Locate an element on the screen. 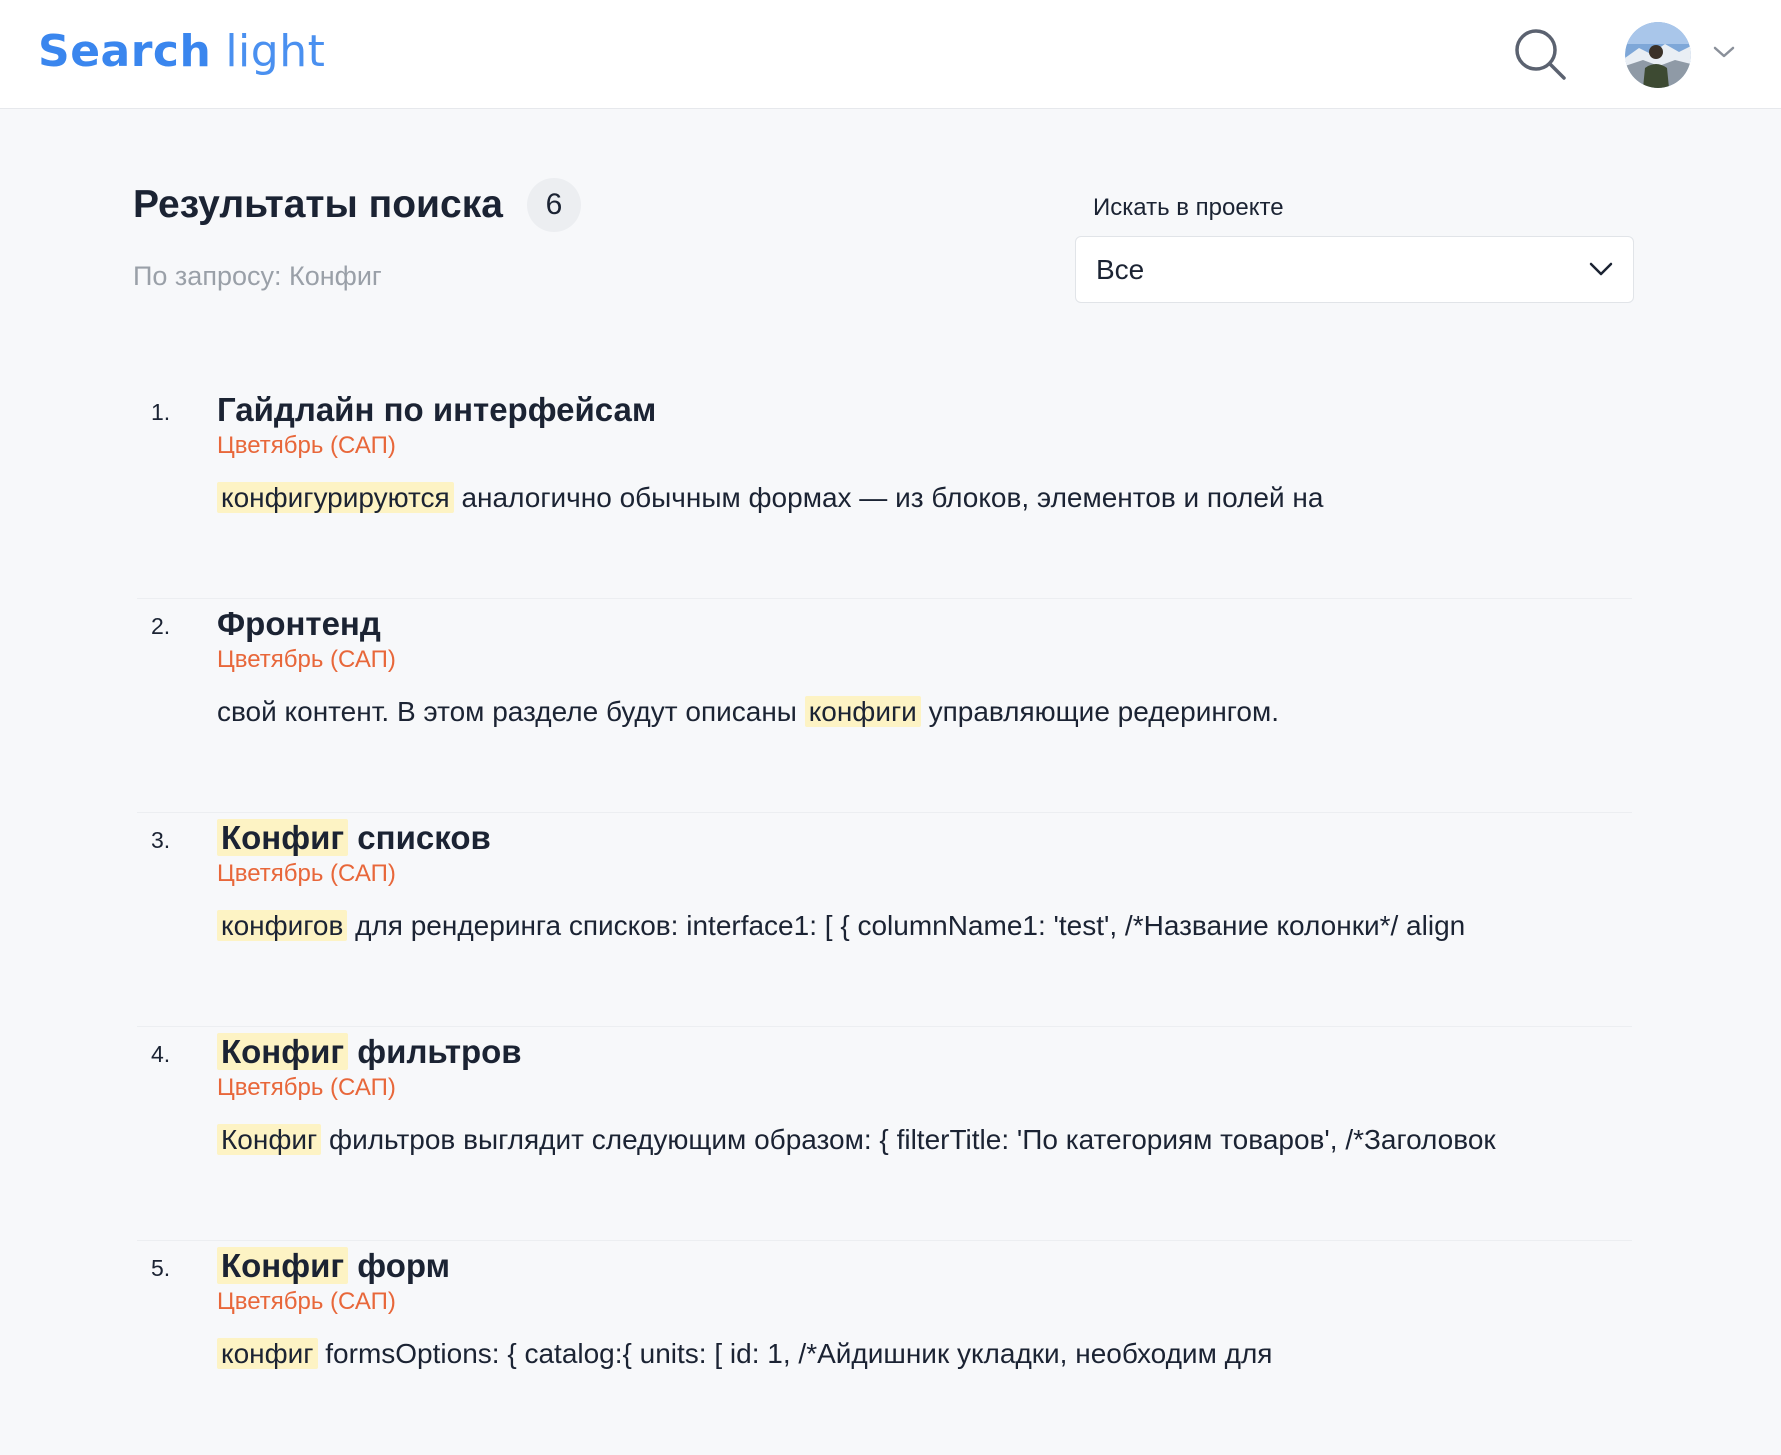 This screenshot has width=1781, height=1455. page-title: Результаты поиска is located at coordinates (318, 204).